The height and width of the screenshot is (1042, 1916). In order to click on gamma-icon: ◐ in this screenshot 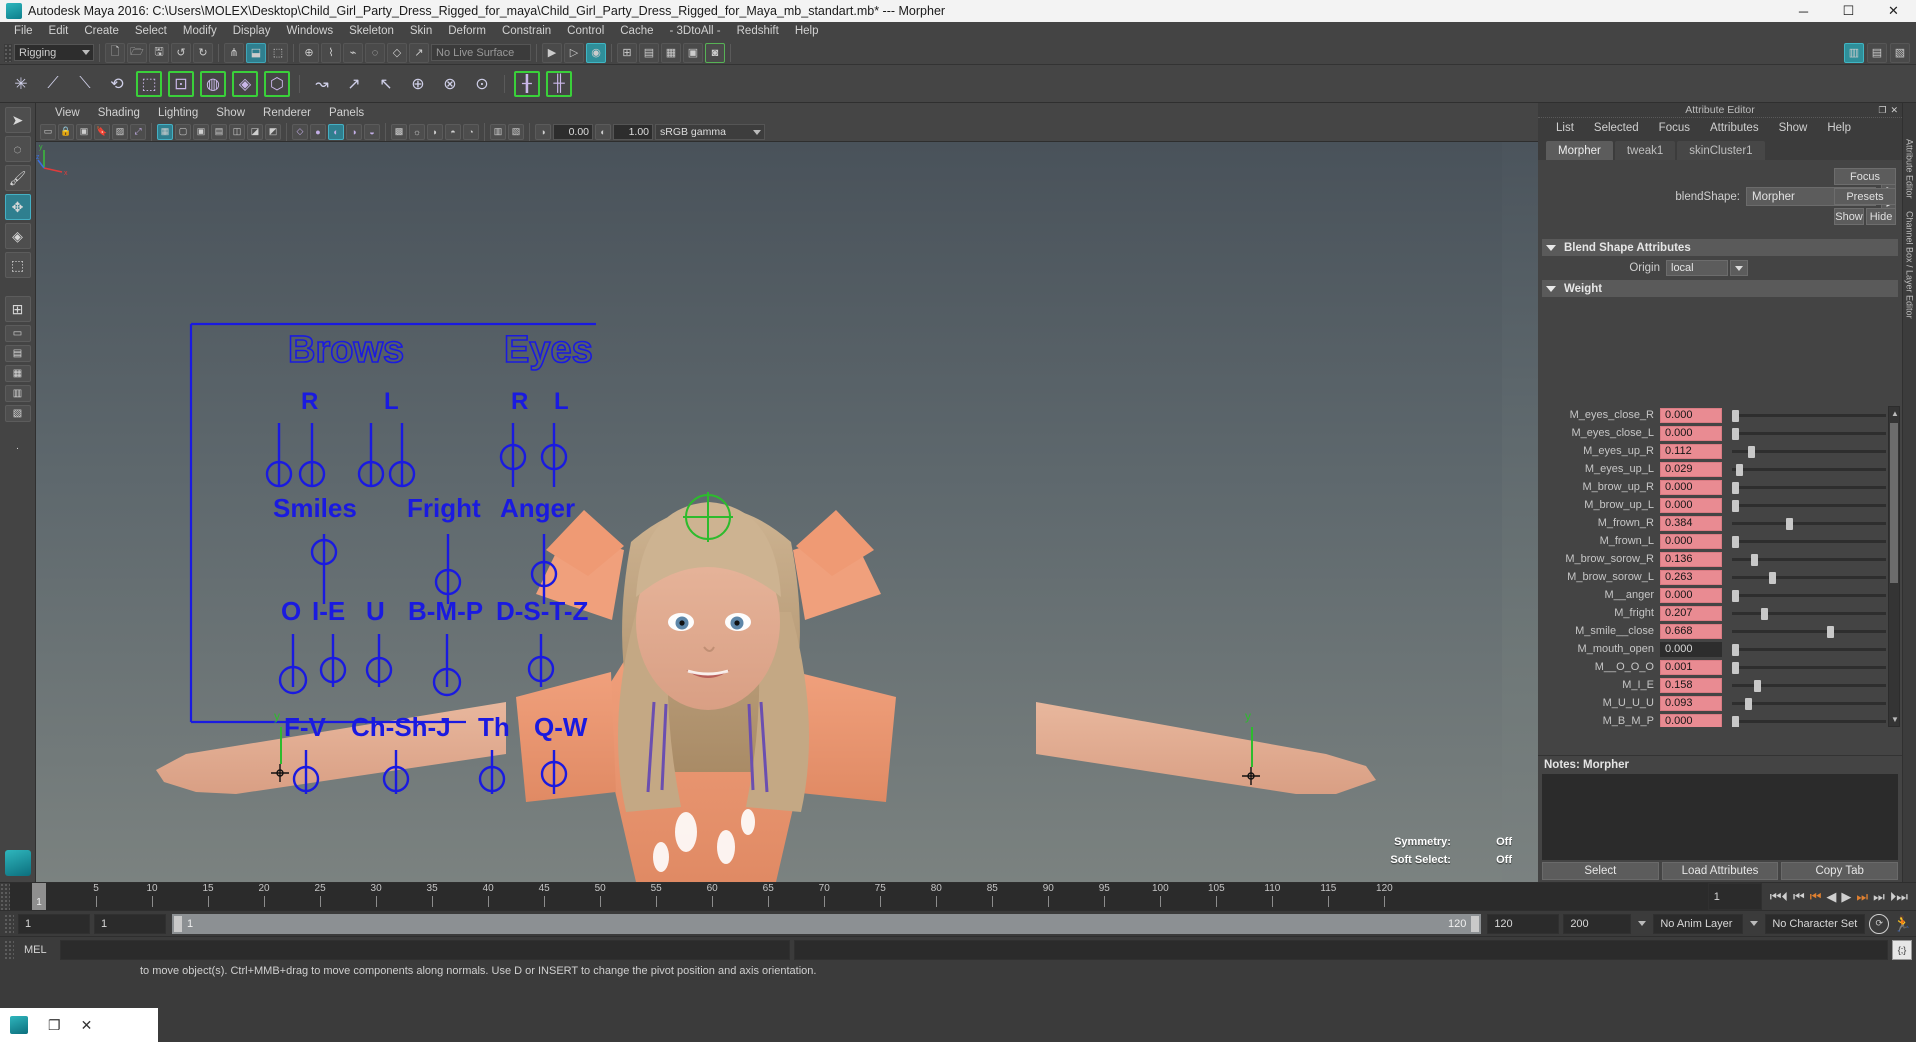, I will do `click(603, 131)`.